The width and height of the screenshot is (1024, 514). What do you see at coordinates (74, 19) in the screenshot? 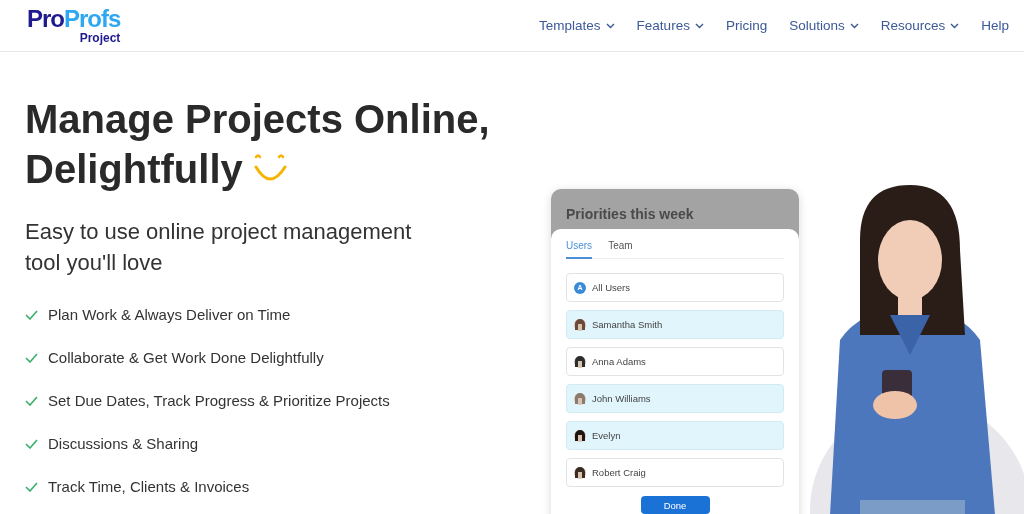
I see `logo-wordmark: ProProfs` at bounding box center [74, 19].